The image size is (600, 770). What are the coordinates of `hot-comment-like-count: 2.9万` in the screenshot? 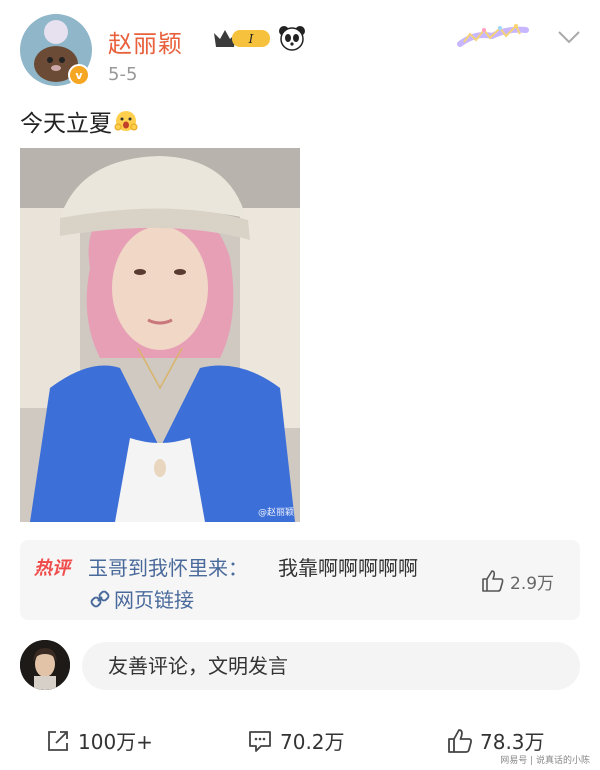 It's located at (532, 583).